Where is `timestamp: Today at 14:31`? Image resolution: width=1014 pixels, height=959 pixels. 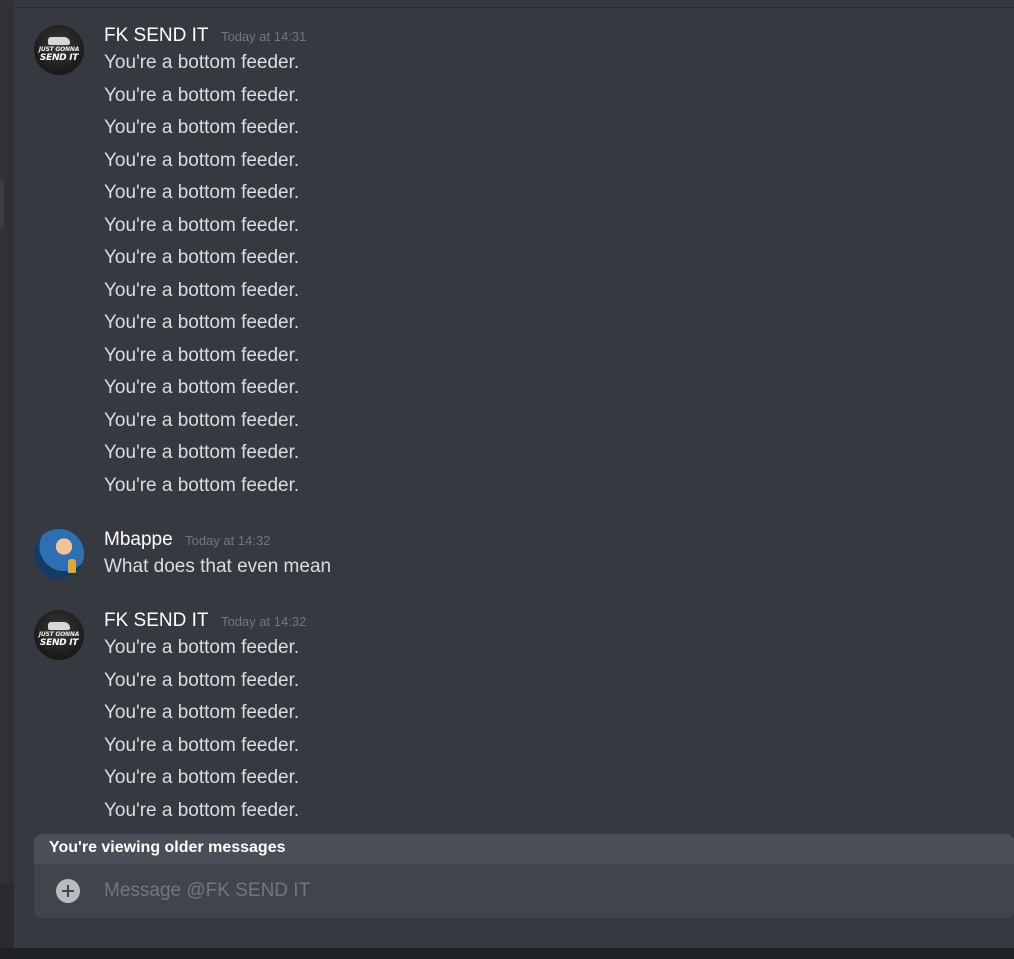 timestamp: Today at 14:31 is located at coordinates (263, 36).